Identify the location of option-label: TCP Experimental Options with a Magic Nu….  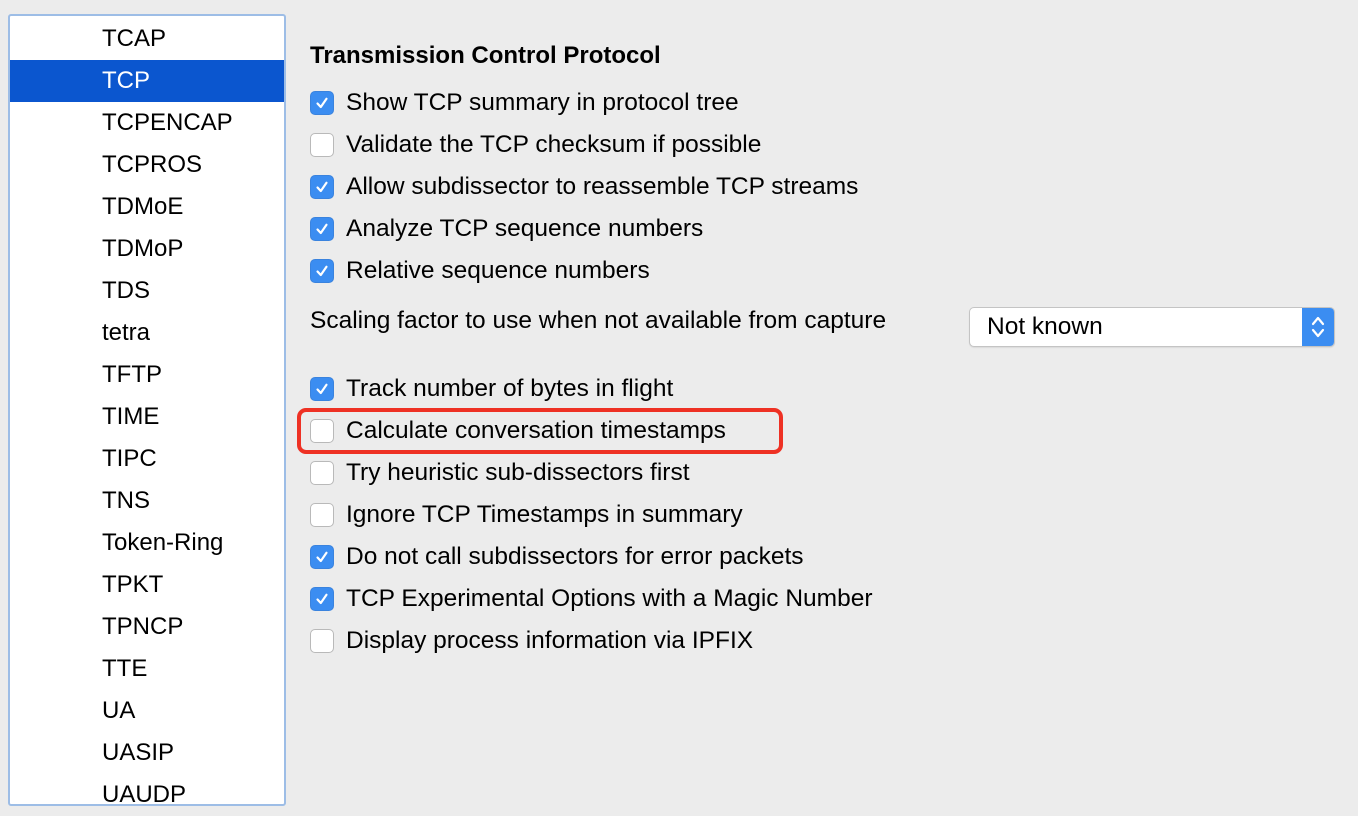
(609, 598).